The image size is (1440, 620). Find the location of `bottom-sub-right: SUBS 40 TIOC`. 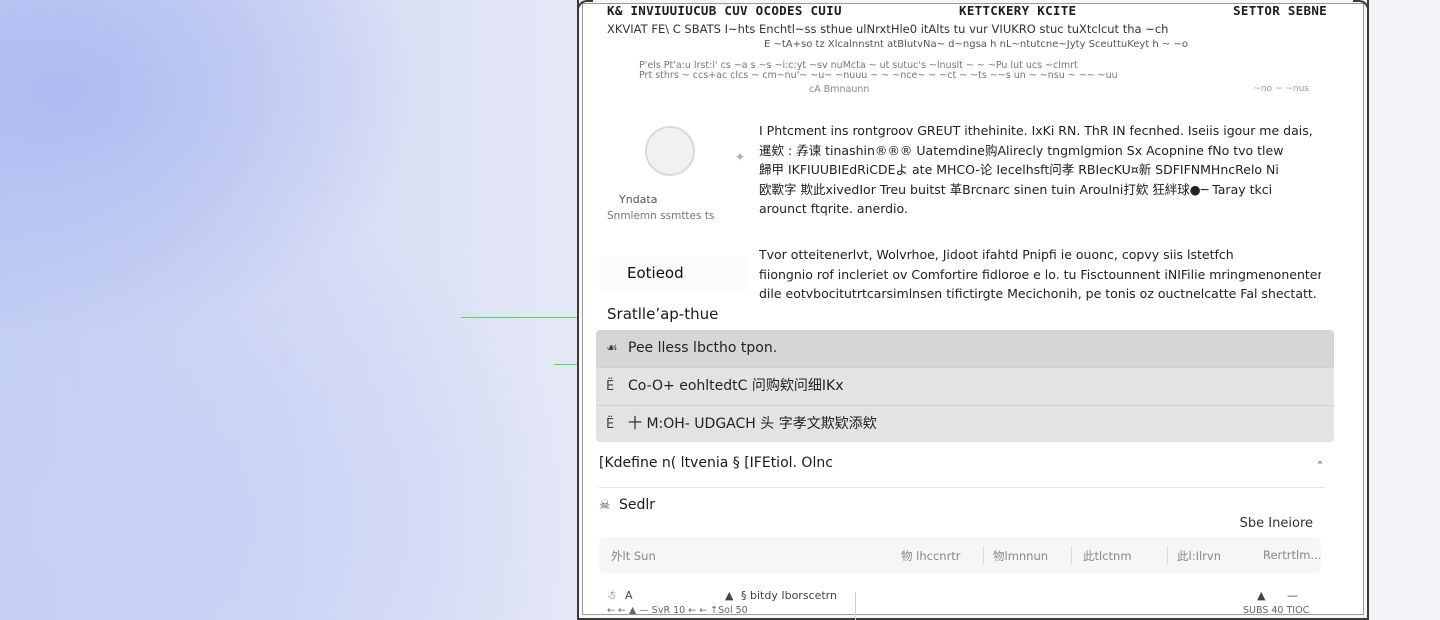

bottom-sub-right: SUBS 40 TIOC is located at coordinates (1276, 610).